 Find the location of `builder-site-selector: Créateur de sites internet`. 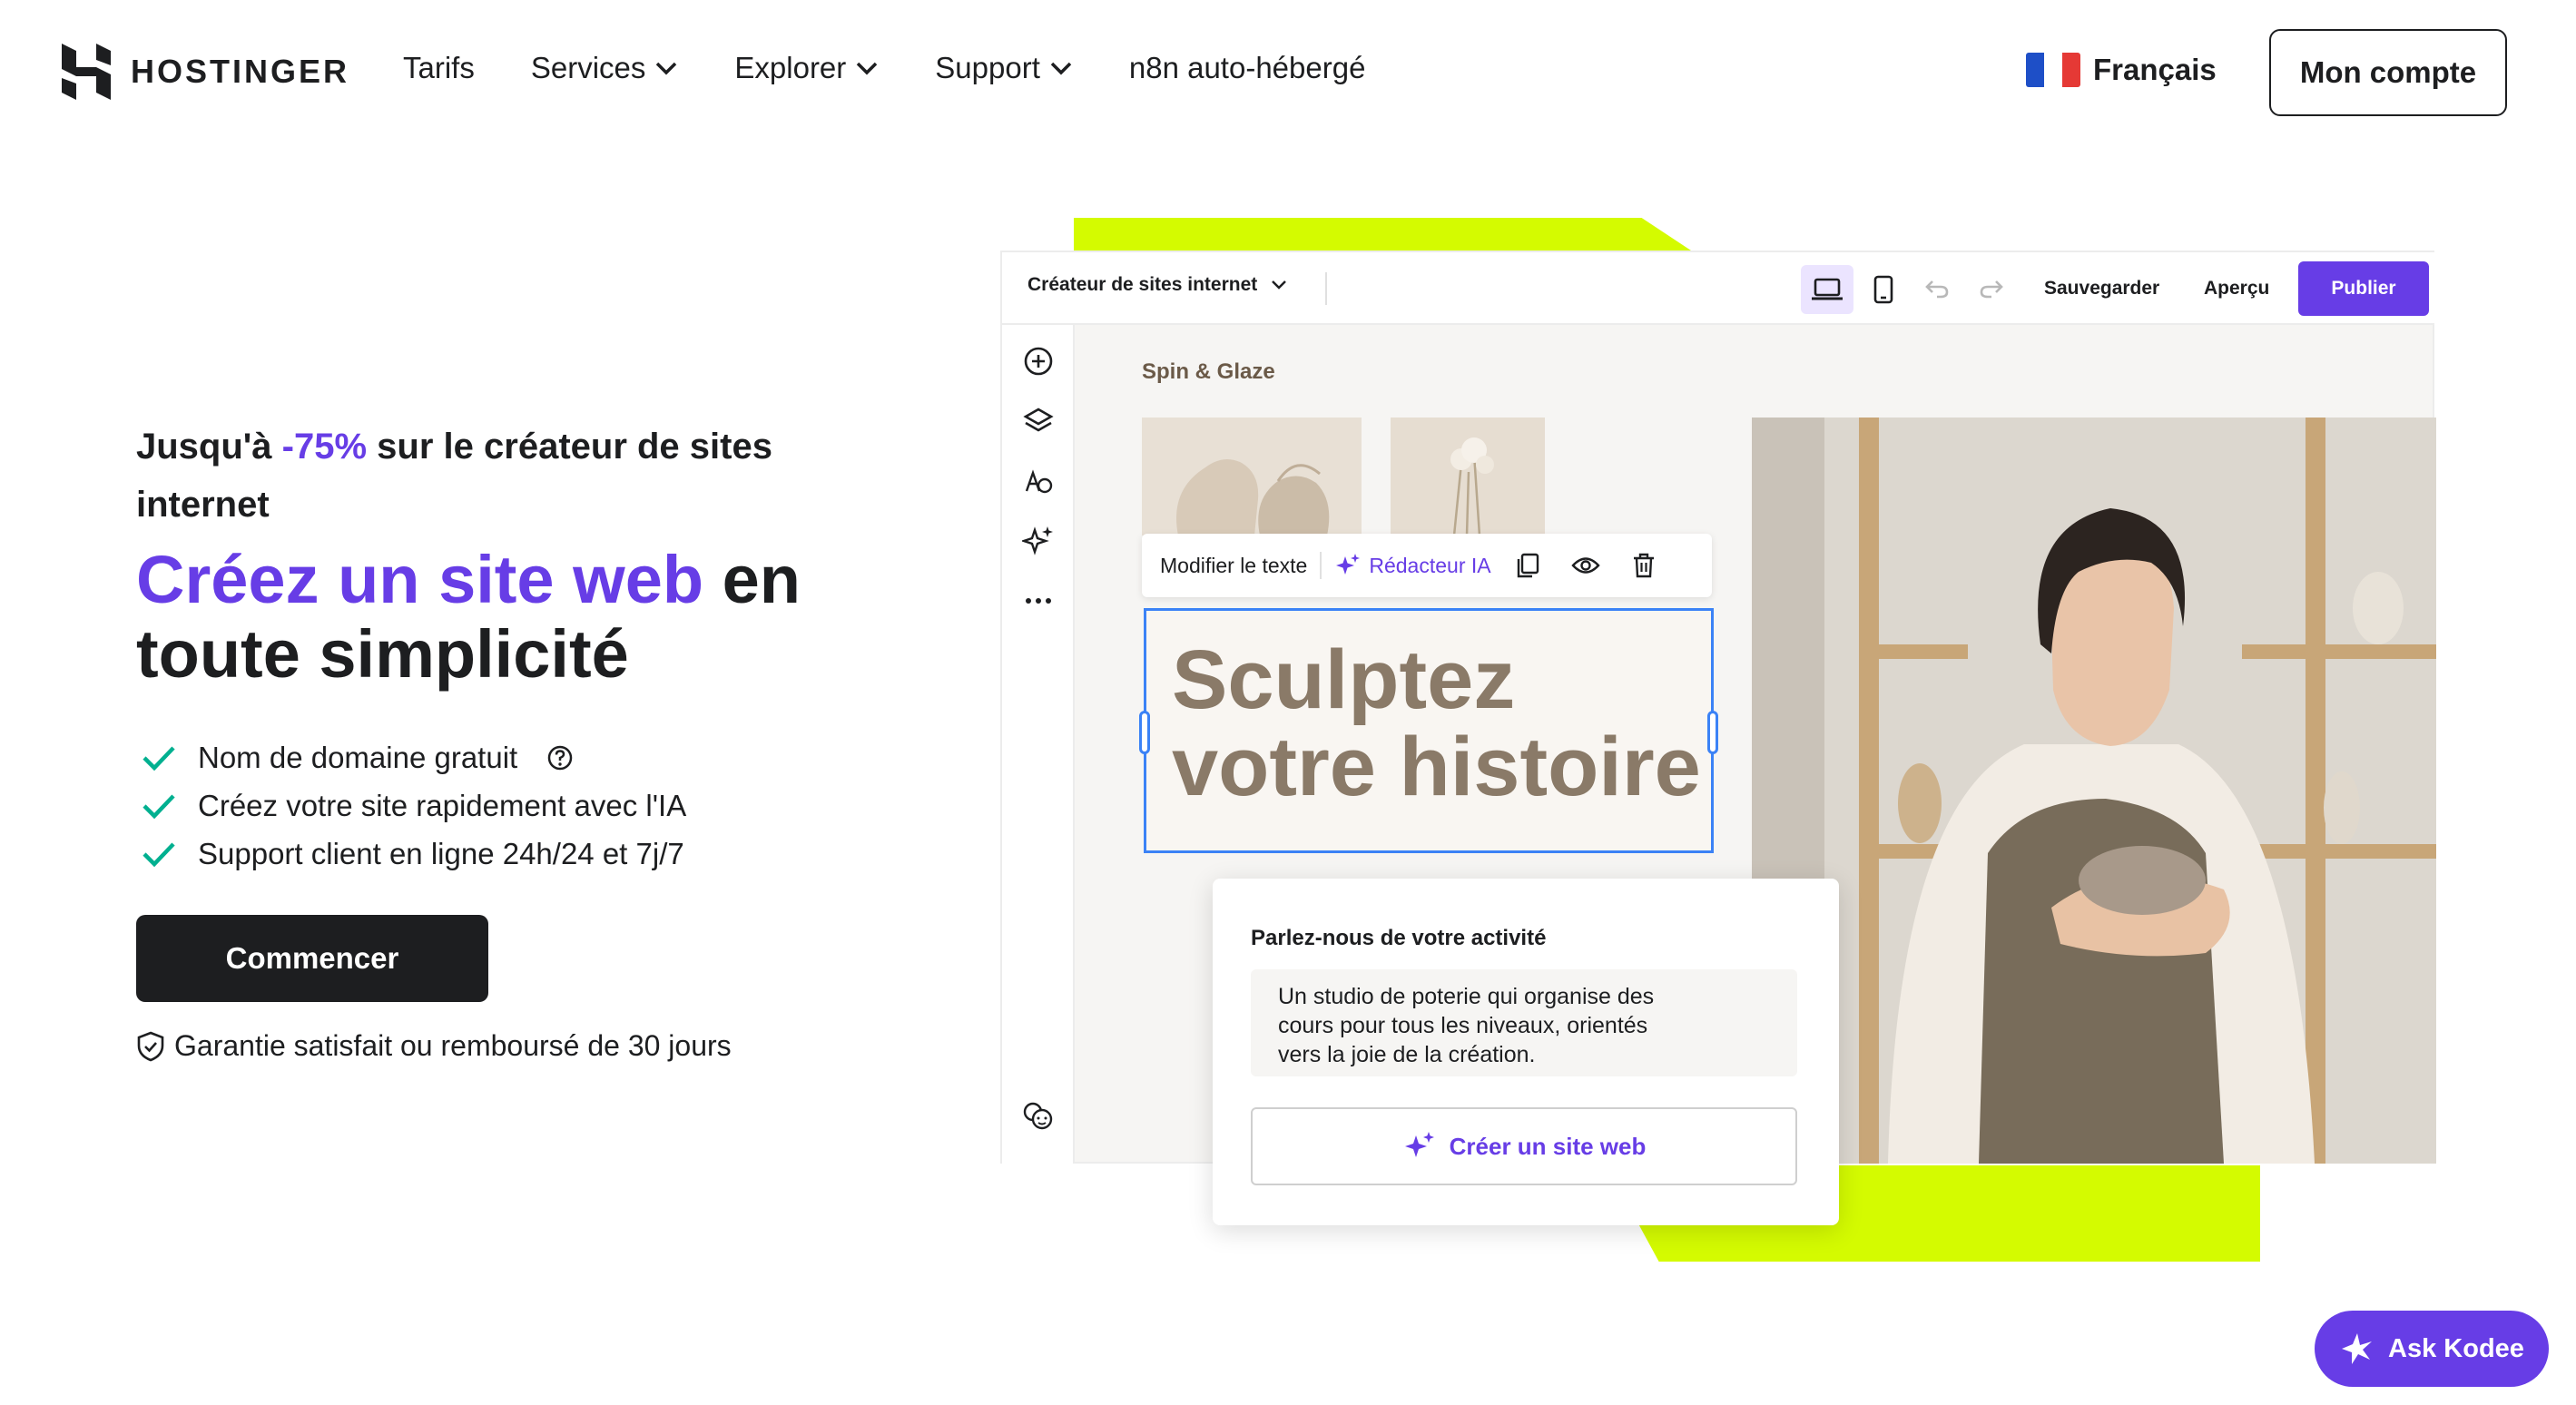

builder-site-selector: Créateur de sites internet is located at coordinates (1157, 285).